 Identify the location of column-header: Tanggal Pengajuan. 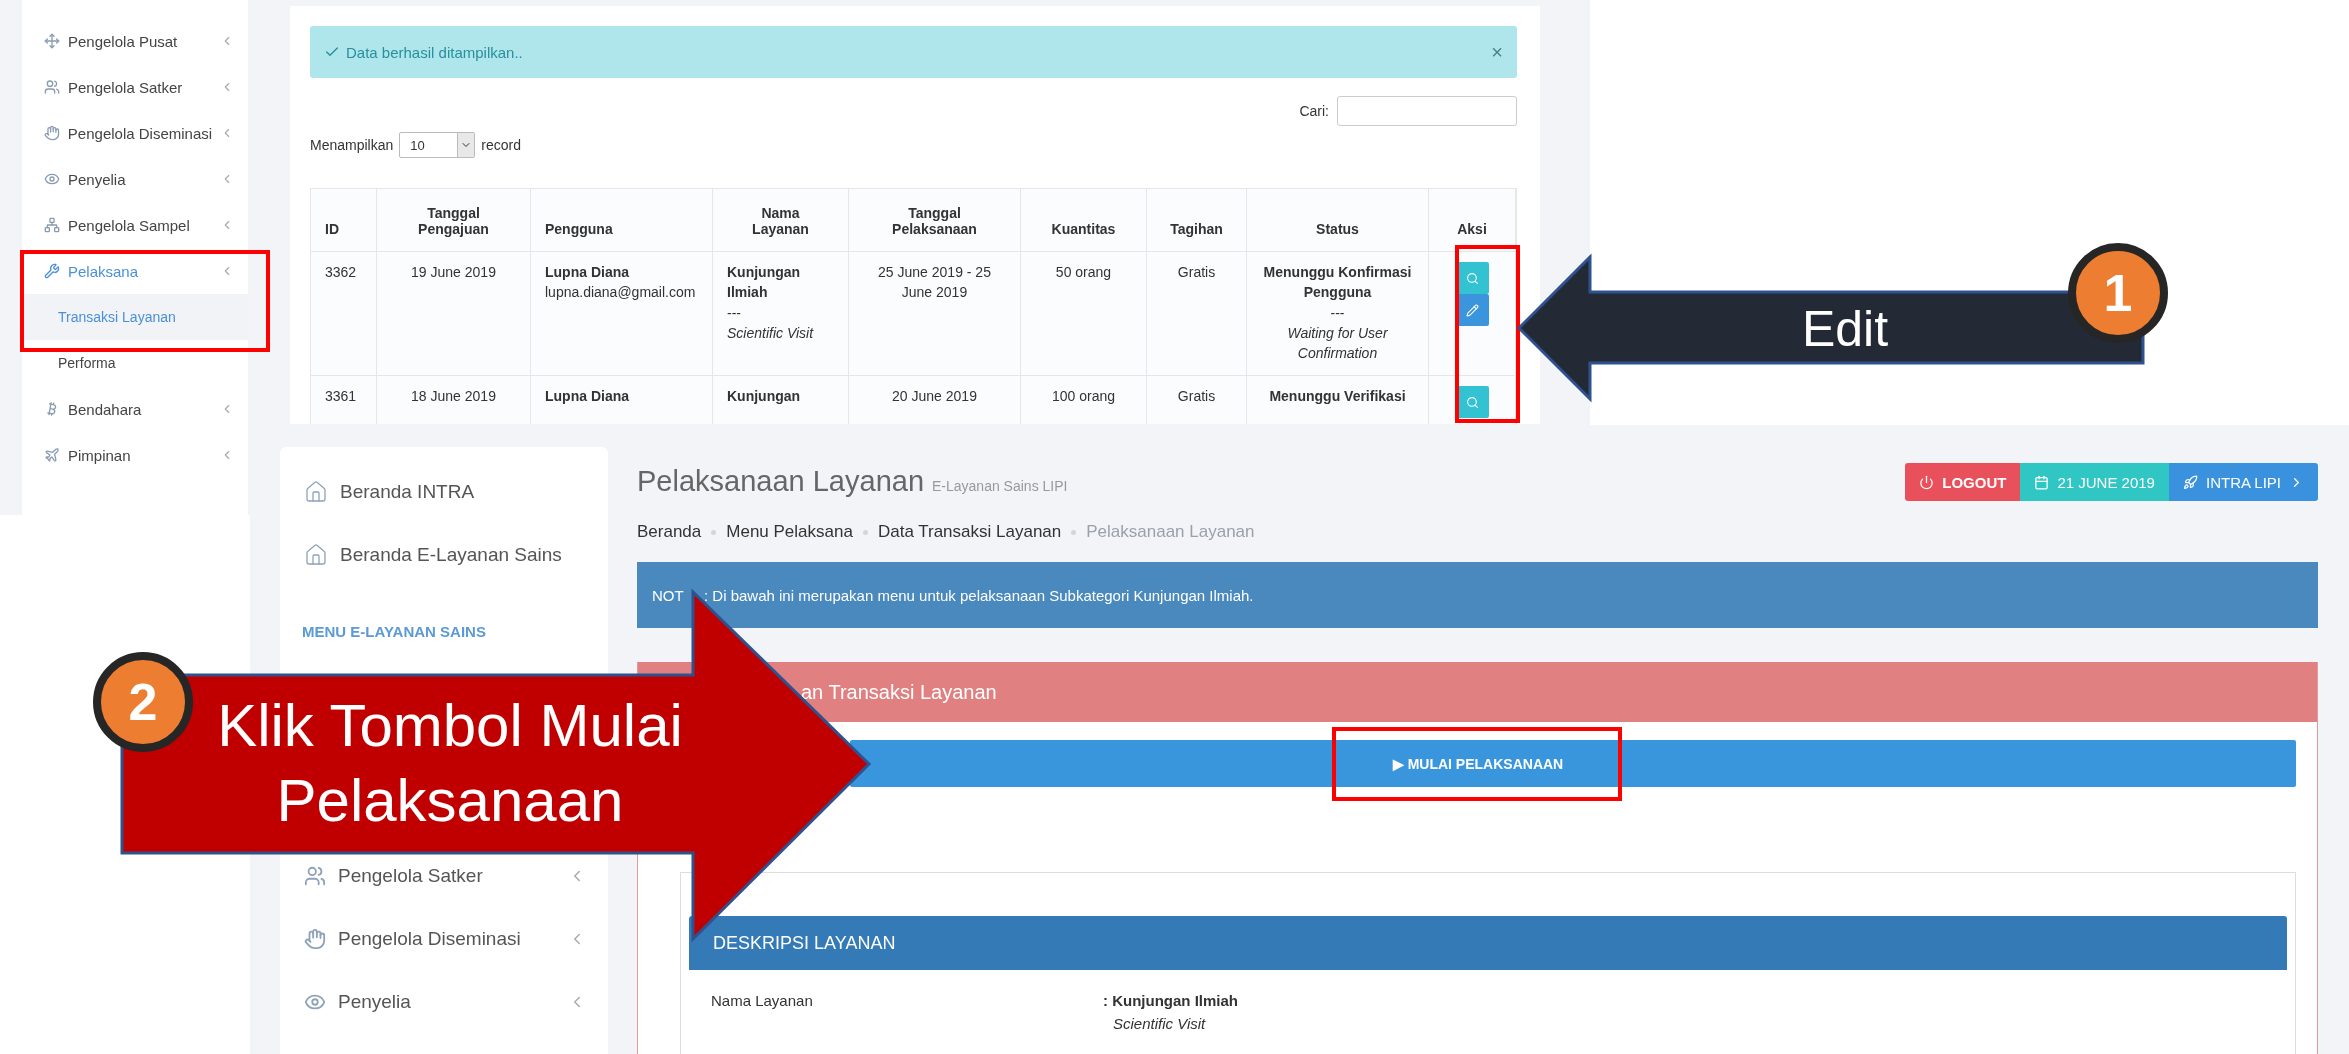
(454, 220).